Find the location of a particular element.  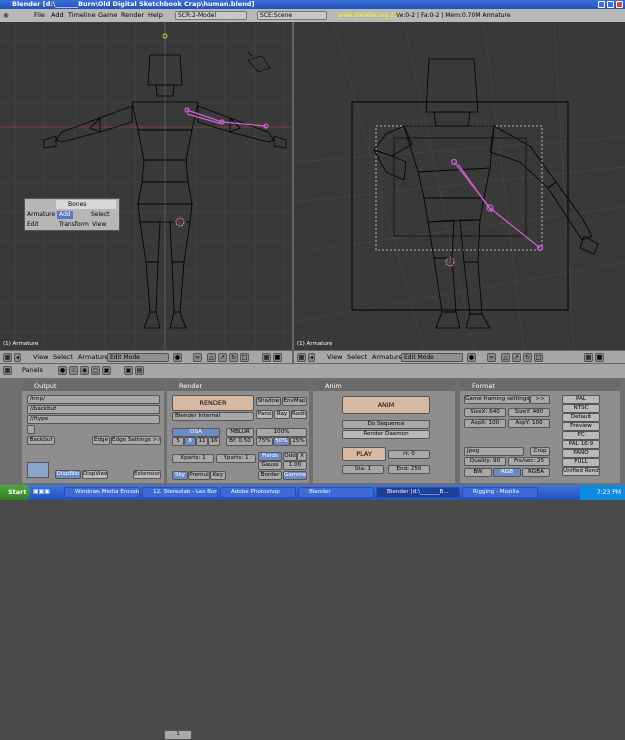

start-frame-field: Sta: 1 is located at coordinates (363, 469).